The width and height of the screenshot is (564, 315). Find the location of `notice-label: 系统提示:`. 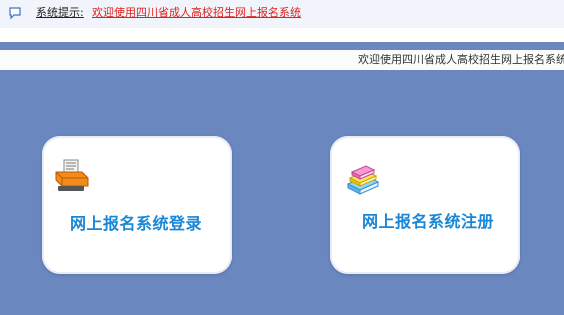

notice-label: 系统提示: is located at coordinates (60, 12).